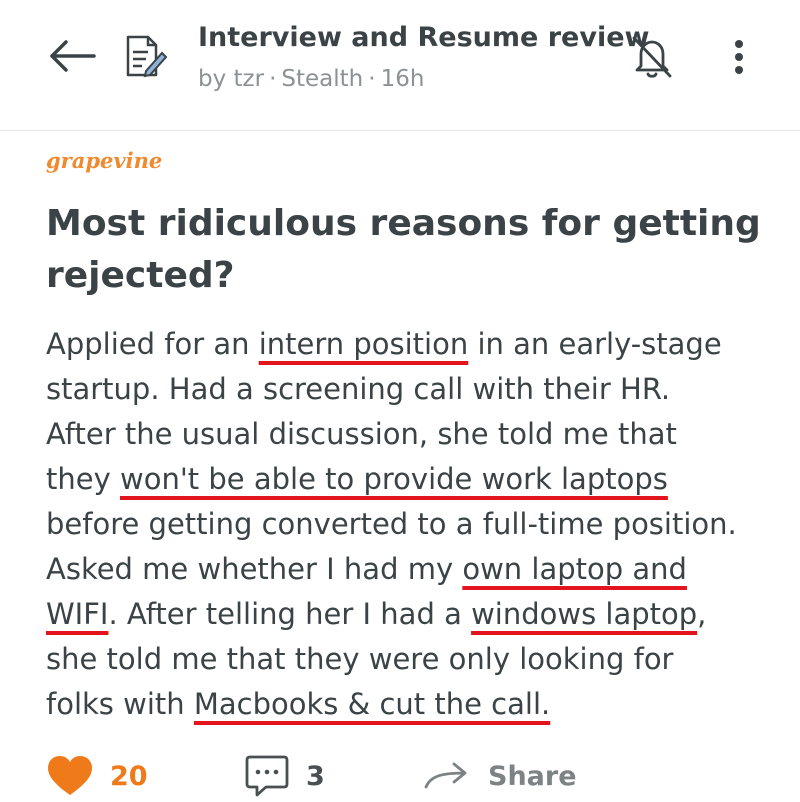  I want to click on highlighted-text: WIFI, so click(77, 614).